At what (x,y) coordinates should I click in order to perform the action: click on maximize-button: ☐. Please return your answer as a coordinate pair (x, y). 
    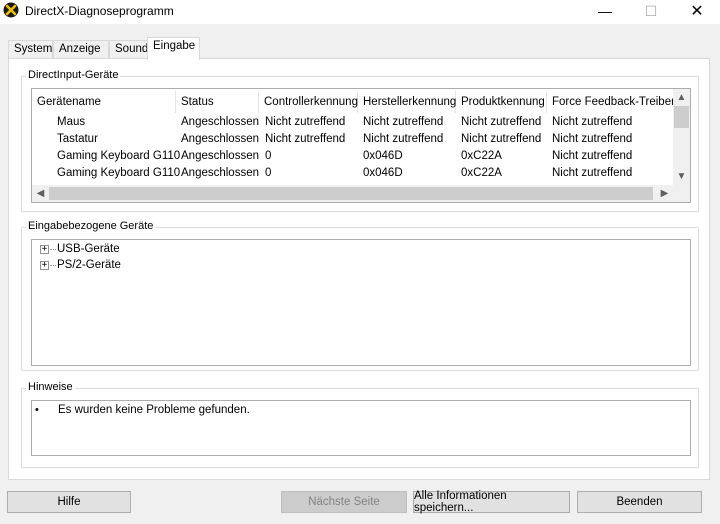
    Looking at the image, I should click on (651, 11).